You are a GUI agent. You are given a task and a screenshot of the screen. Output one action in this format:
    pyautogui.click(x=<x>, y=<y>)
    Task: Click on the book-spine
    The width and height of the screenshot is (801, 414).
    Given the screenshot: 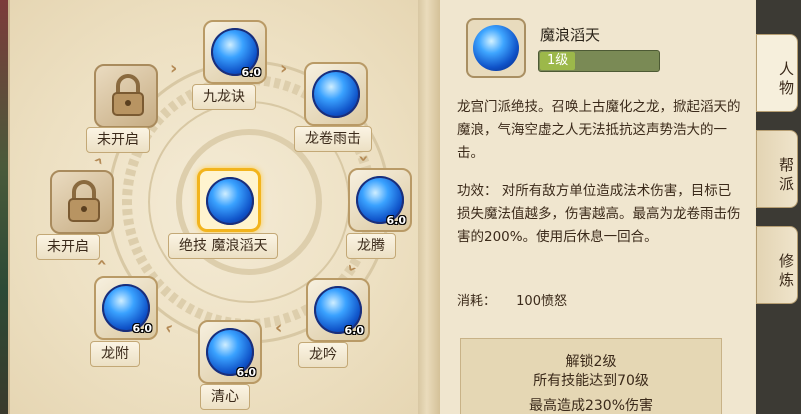 What is the action you would take?
    pyautogui.click(x=429, y=207)
    